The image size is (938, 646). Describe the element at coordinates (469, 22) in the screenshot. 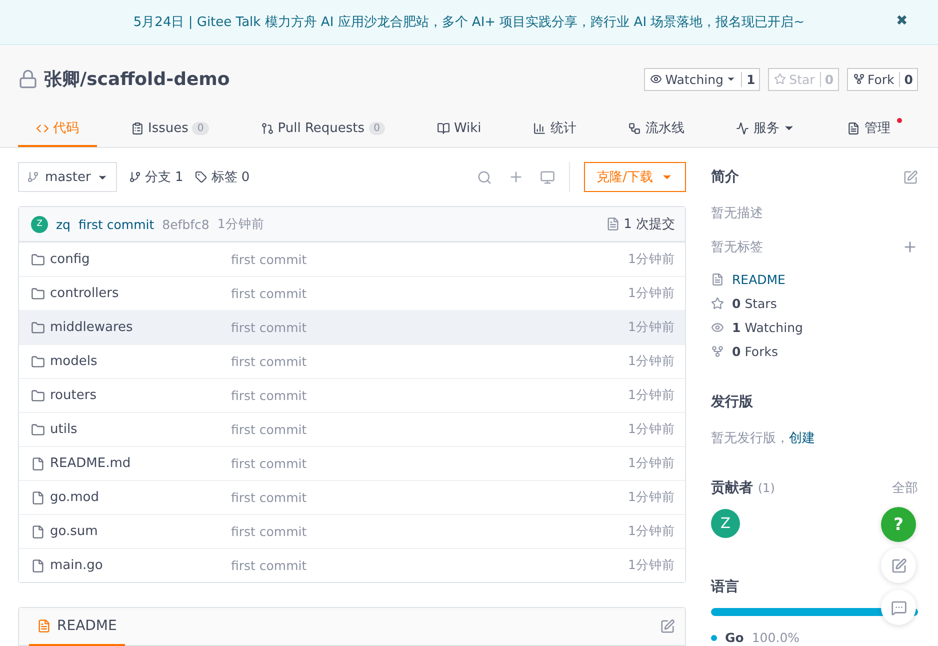

I see `banner-text: 5月24日 | Gitee Talk 模力方舟 AI 应用沙龙合肥站，多个 AI+ 项目实践分享，跨行业 AI 场景落地，报名现已开启~` at that location.